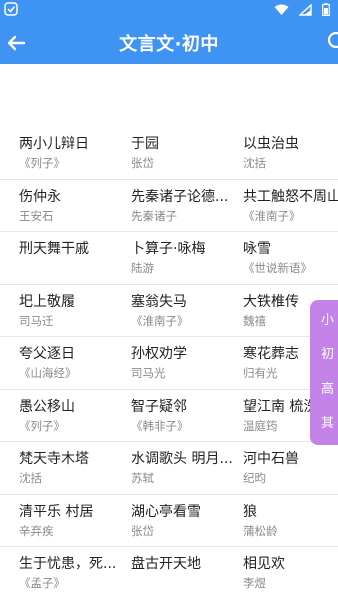 The height and width of the screenshot is (599, 338). I want to click on article-item: 盘古开天地, so click(187, 565).